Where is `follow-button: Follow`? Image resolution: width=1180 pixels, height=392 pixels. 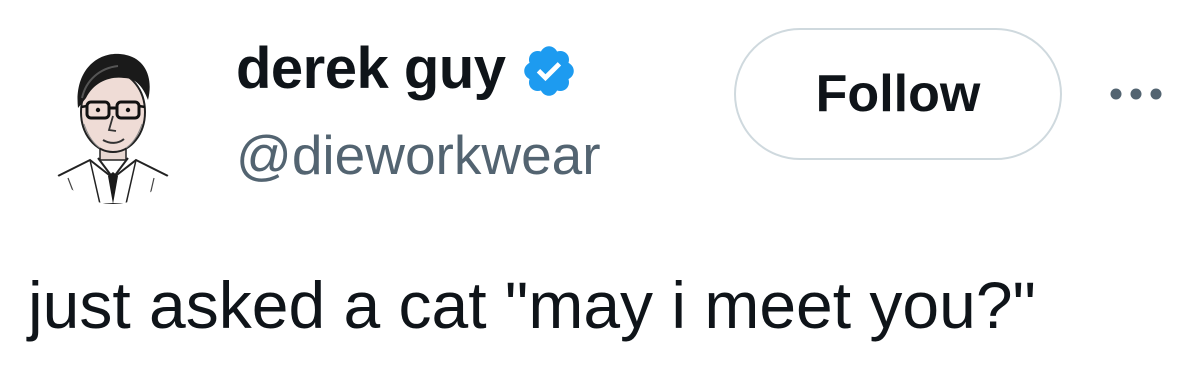
follow-button: Follow is located at coordinates (898, 94).